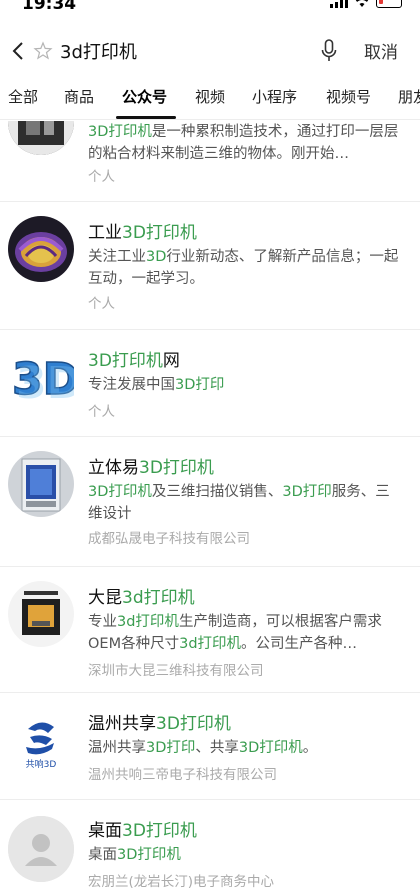  I want to click on text-segment: 。, so click(310, 748).